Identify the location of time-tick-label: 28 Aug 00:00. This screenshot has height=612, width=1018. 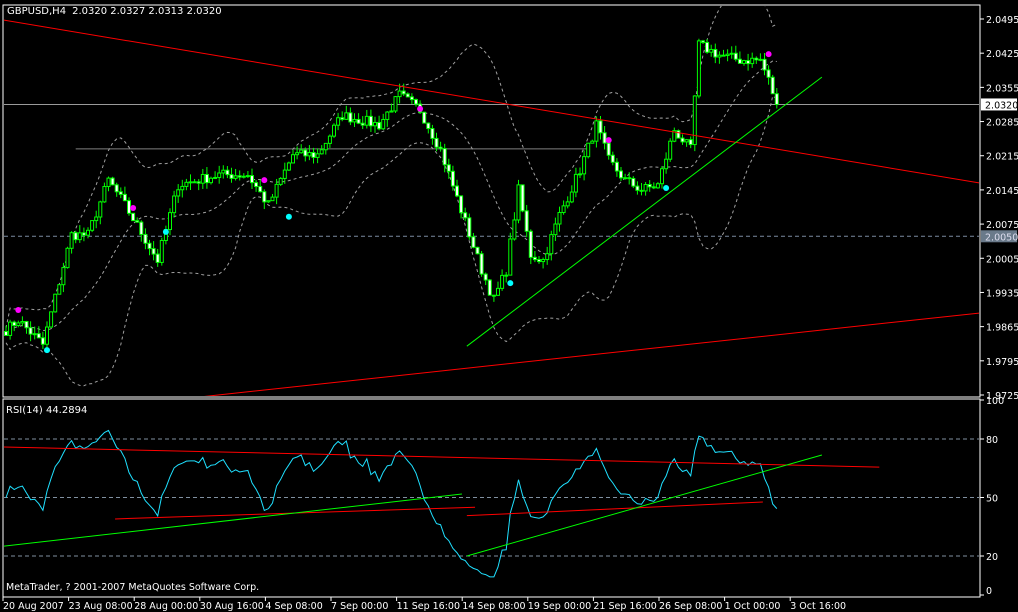
(166, 606).